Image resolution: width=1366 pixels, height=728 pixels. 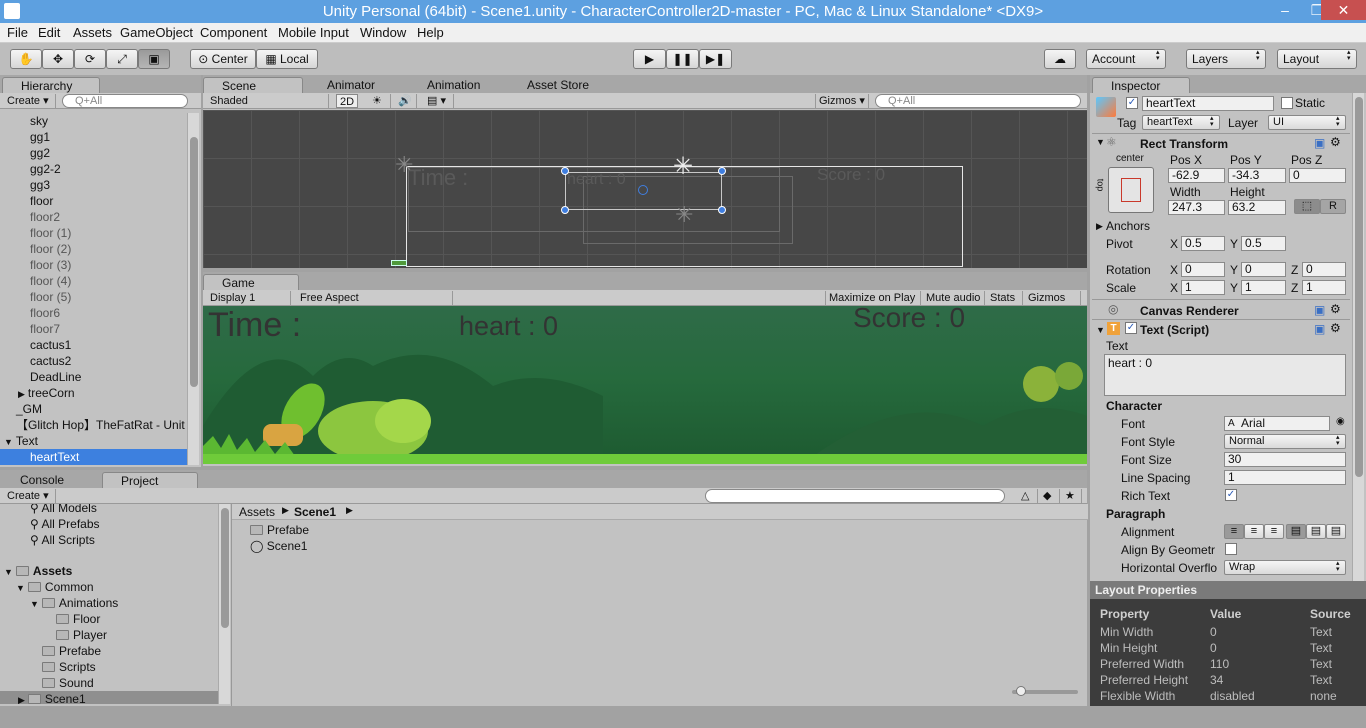 What do you see at coordinates (150, 480) in the screenshot?
I see `tab-project: Project` at bounding box center [150, 480].